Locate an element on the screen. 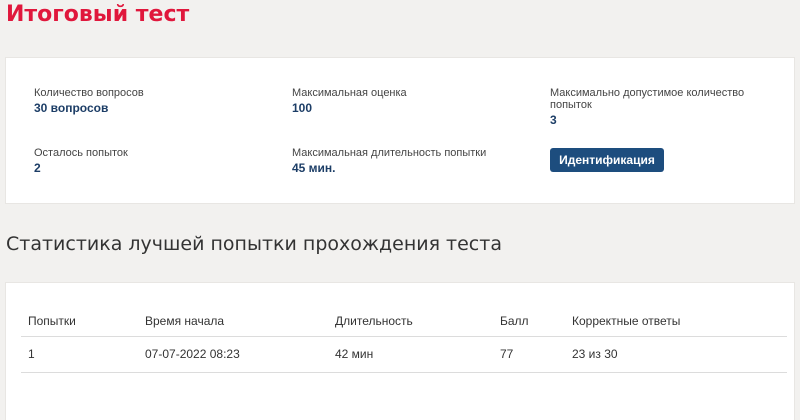  cell-correct-answers: 23 из 30 is located at coordinates (676, 354).